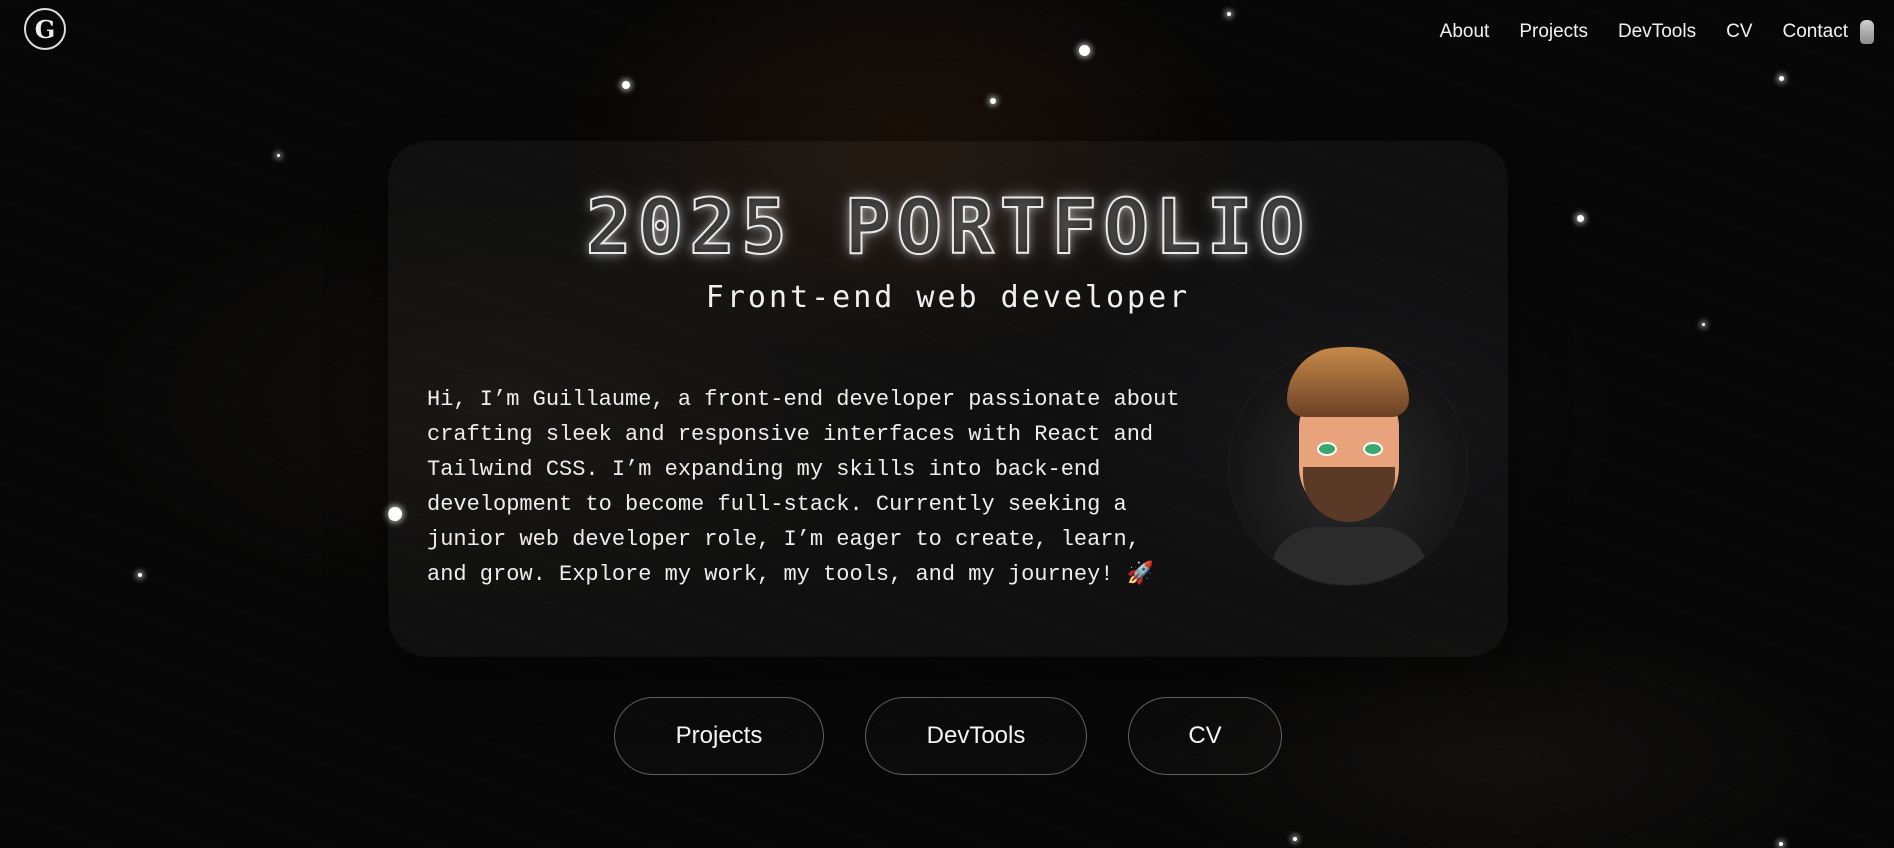 This screenshot has width=1894, height=848. Describe the element at coordinates (1348, 466) in the screenshot. I see `avatar` at that location.